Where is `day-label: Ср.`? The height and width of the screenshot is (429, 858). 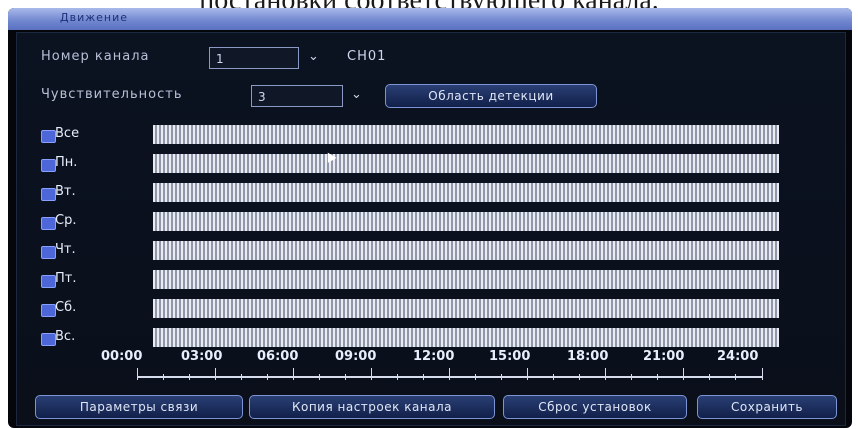
day-label: Ср. is located at coordinates (66, 220).